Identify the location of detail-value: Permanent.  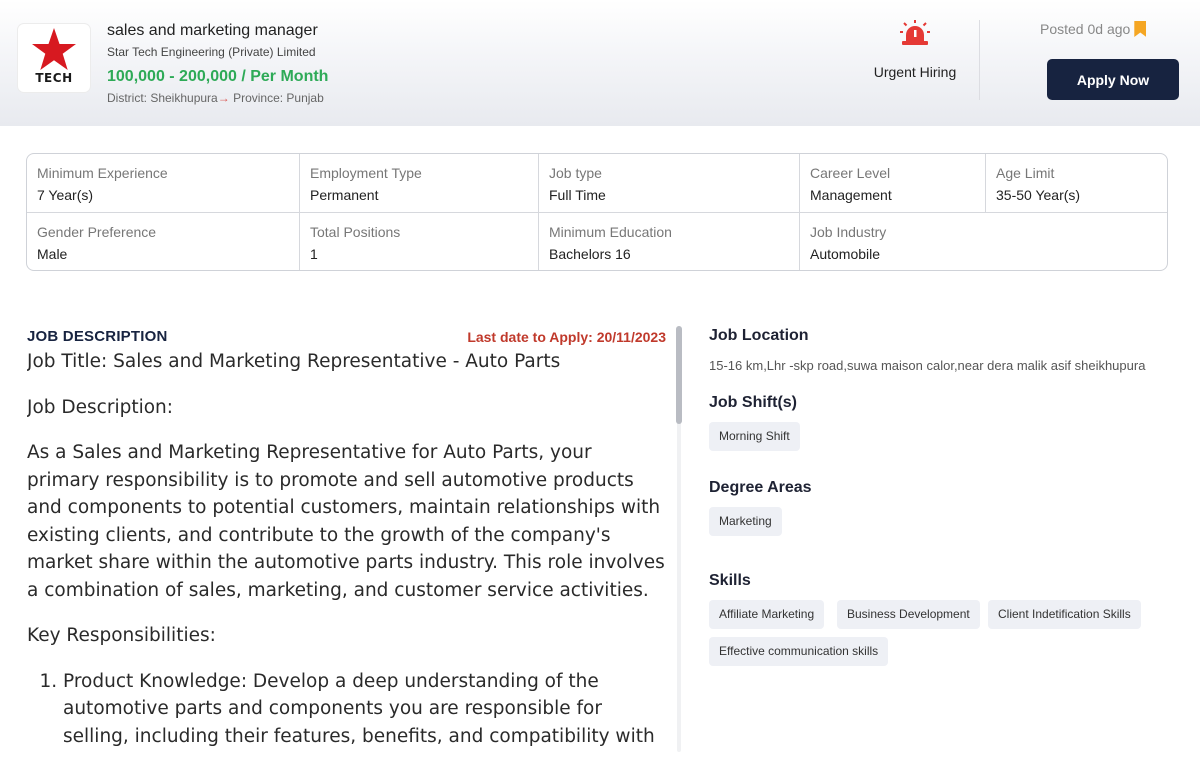
(344, 195).